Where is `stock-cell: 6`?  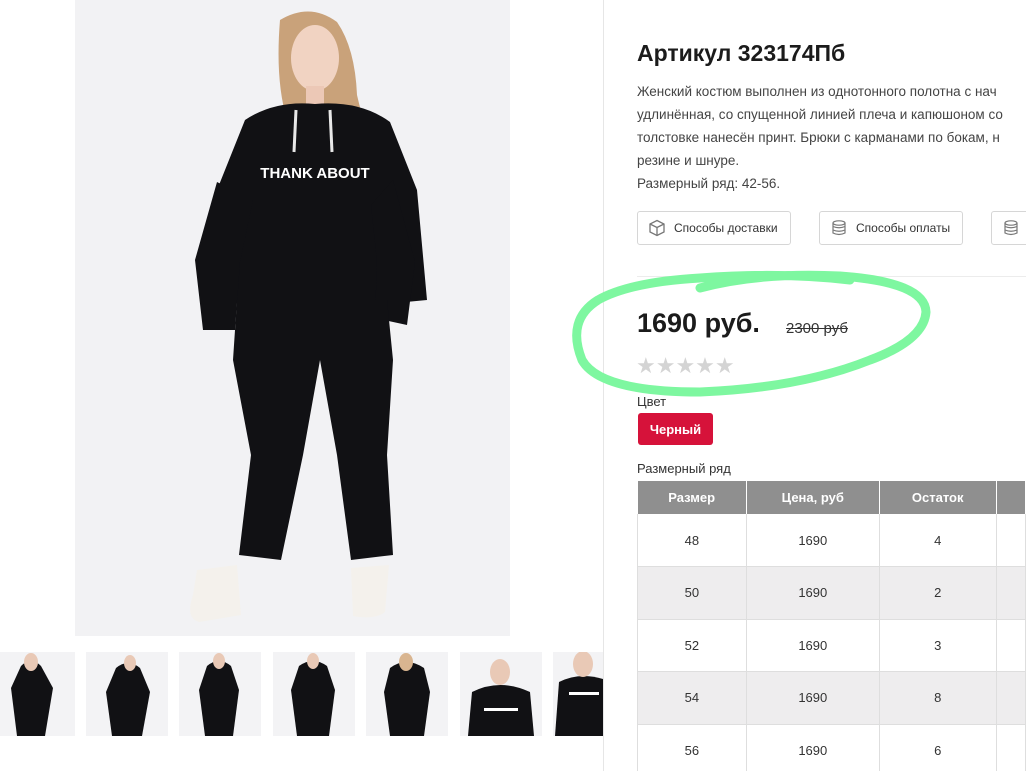 stock-cell: 6 is located at coordinates (938, 747).